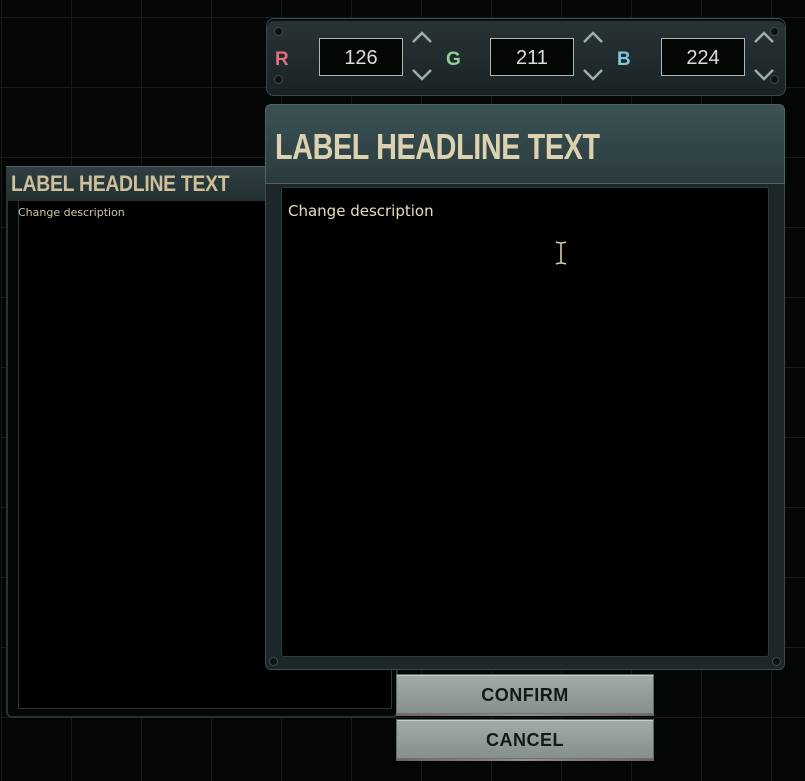 This screenshot has width=805, height=781. Describe the element at coordinates (361, 211) in the screenshot. I see `description-text: Change description` at that location.